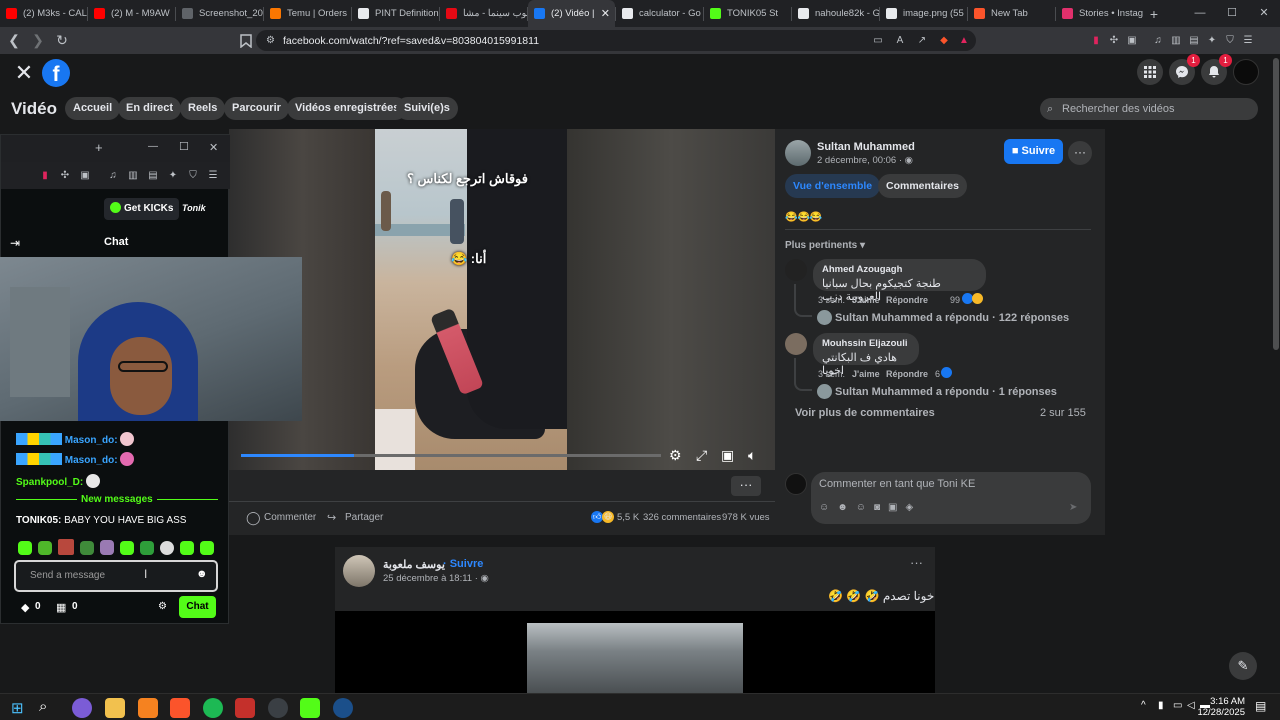  I want to click on browser-tab: PINT Definition, so click(395, 13).